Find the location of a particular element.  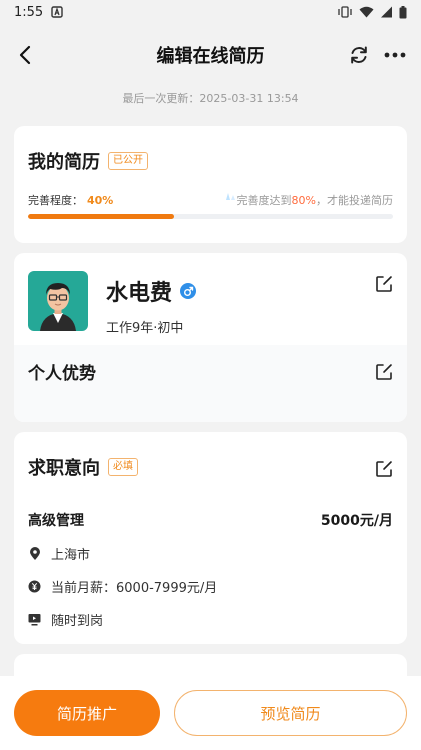

nav-bar: 编辑在线简历 is located at coordinates (210, 55).